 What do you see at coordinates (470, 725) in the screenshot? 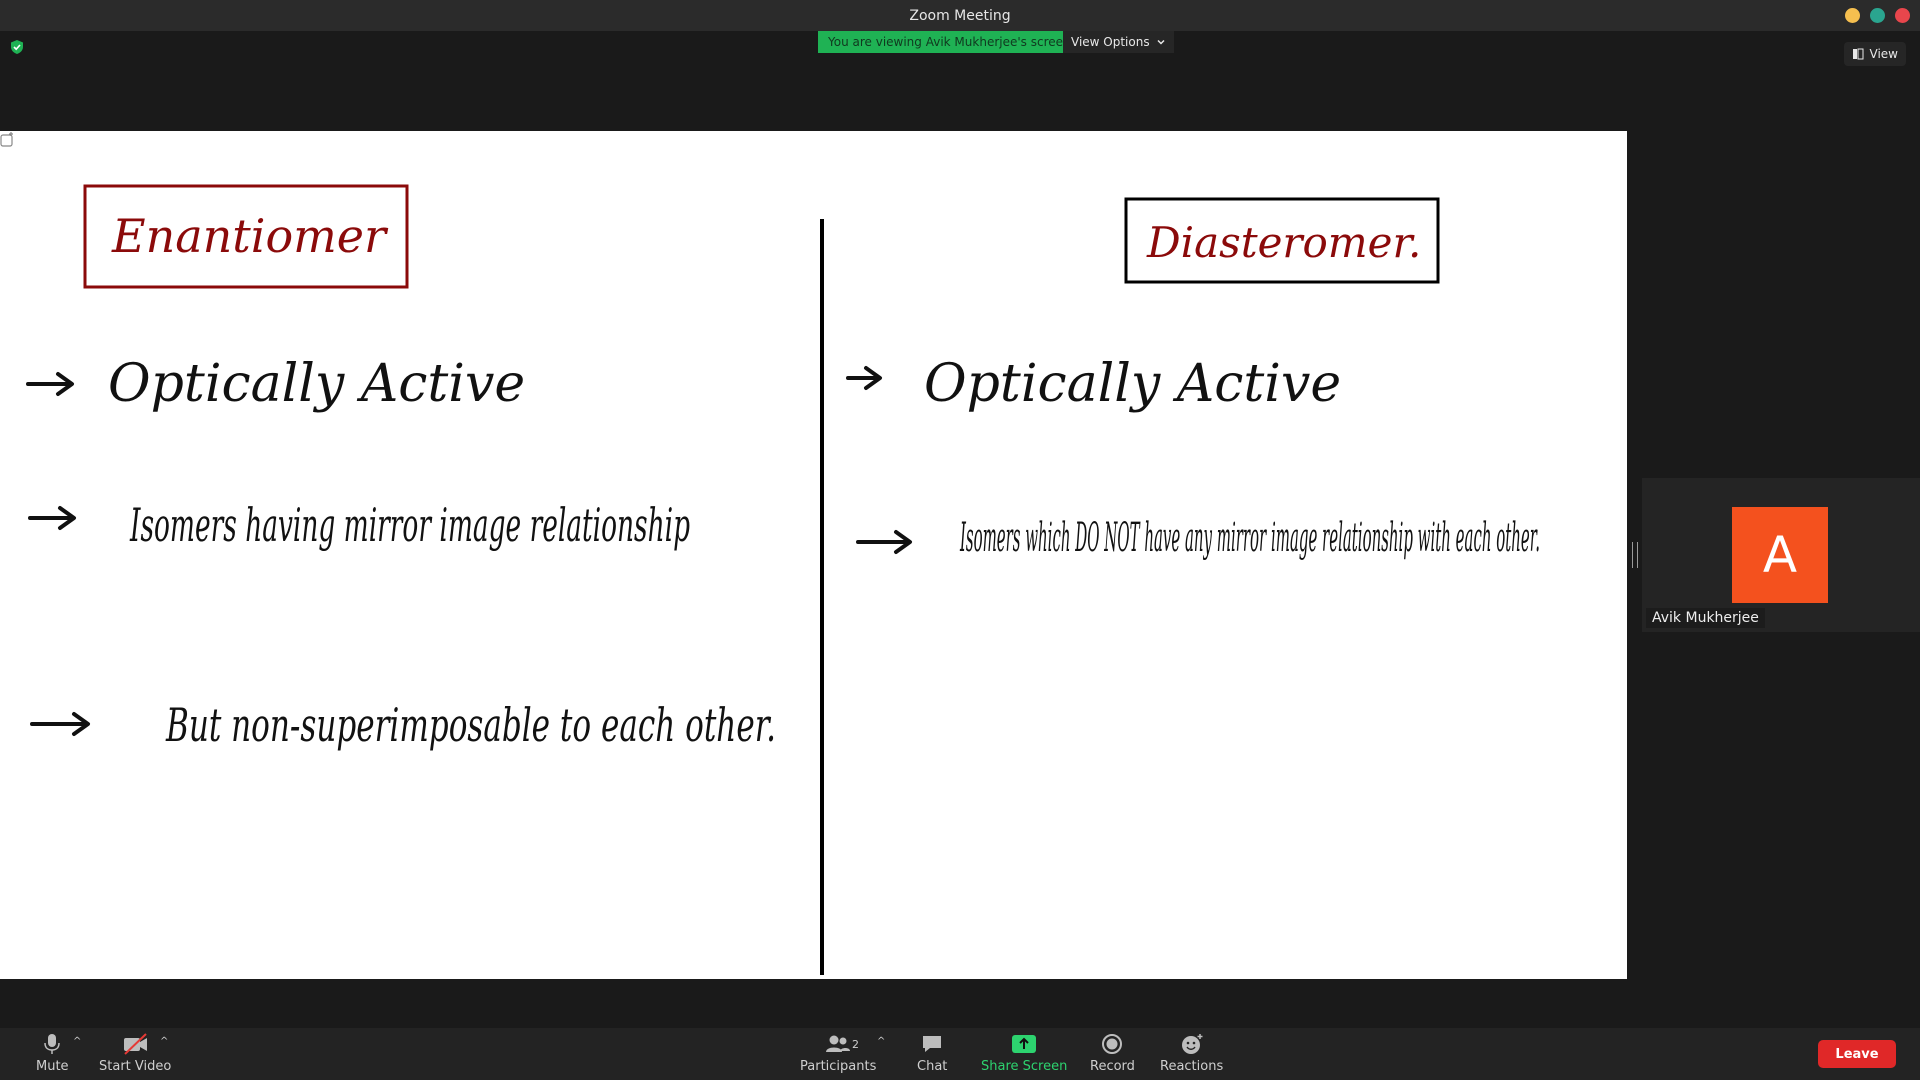
I see `left-point-3: But non-superimposable to each other.` at bounding box center [470, 725].